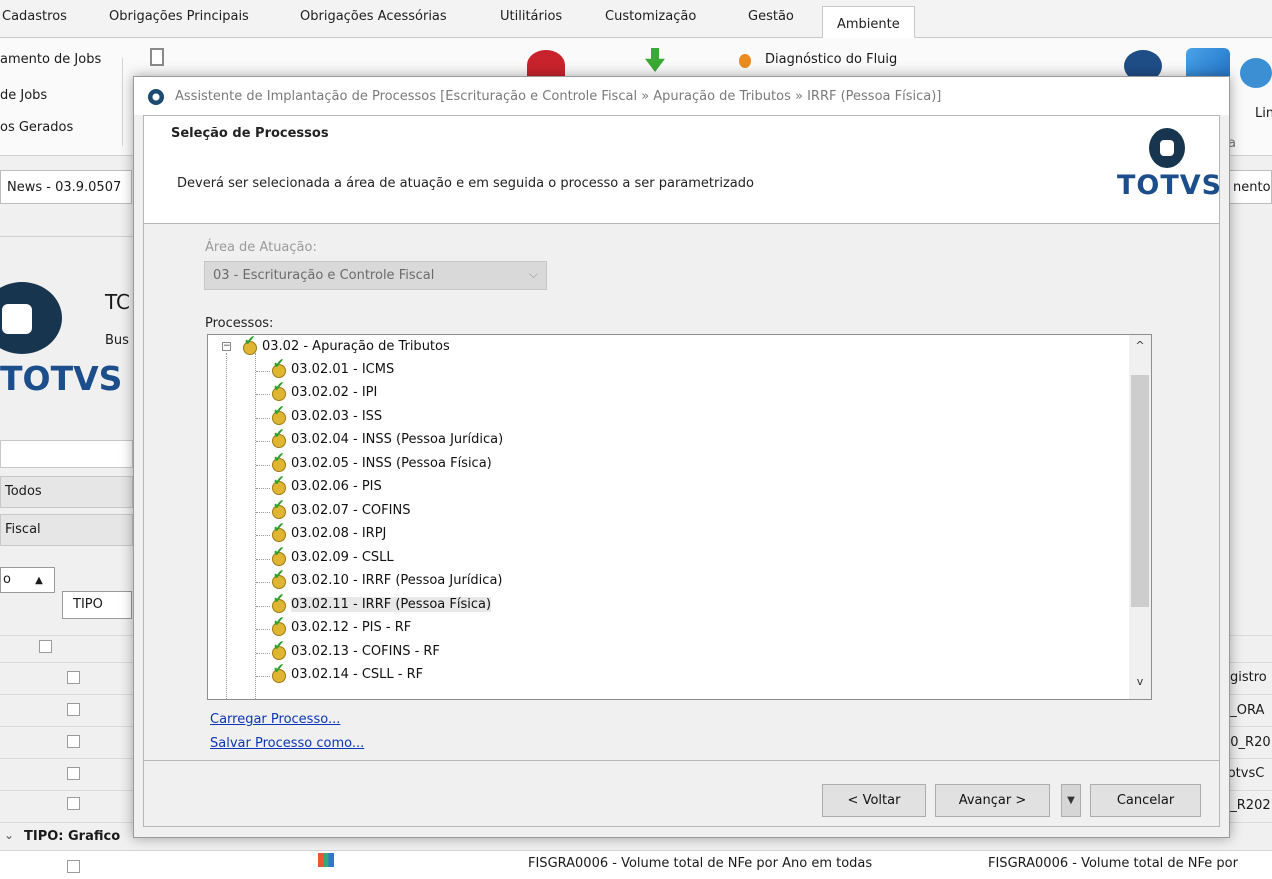  I want to click on collapse-icon: −, so click(226, 346).